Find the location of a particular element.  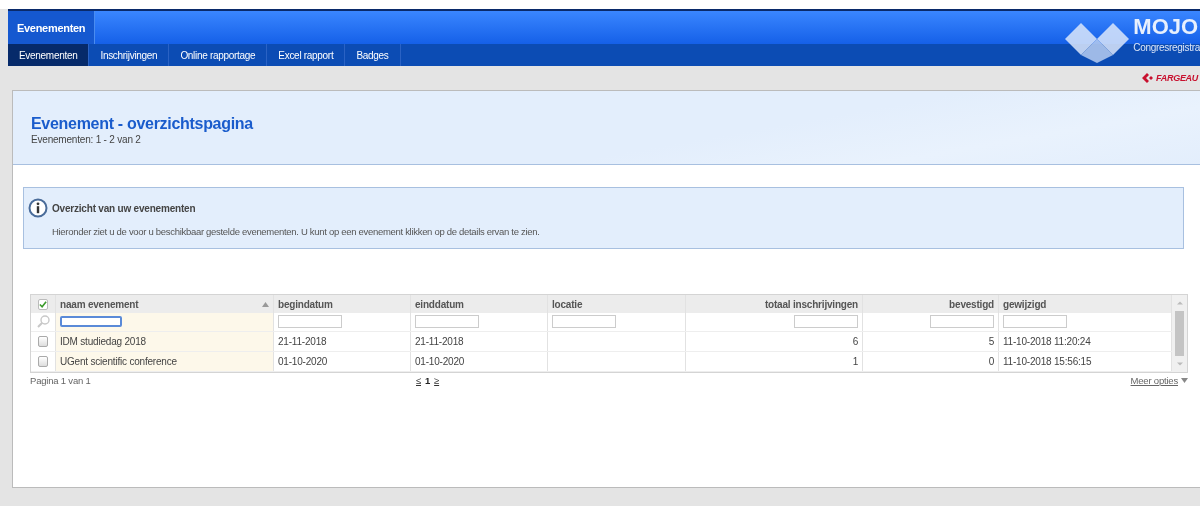

page-subtitle: Evenementen: 1 - 2 van 2 is located at coordinates (86, 139).